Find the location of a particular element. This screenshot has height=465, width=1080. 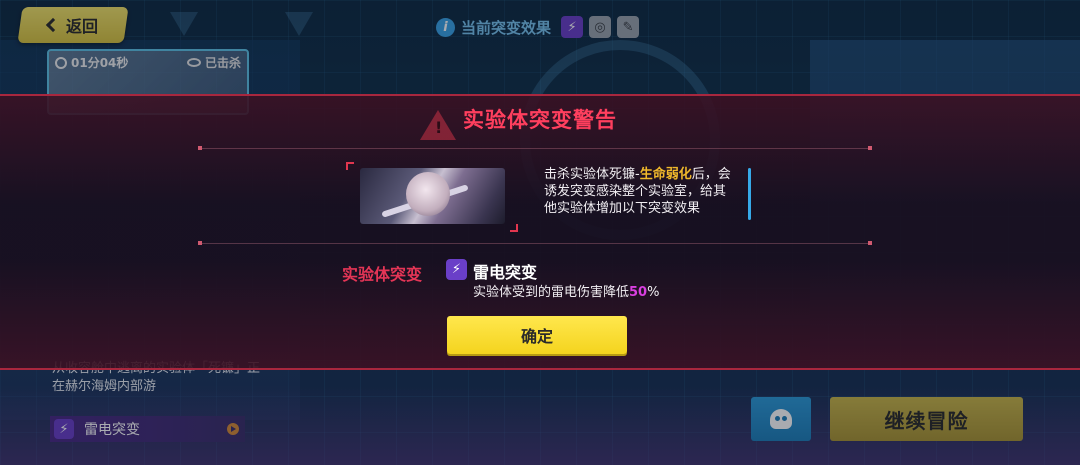

mutation-effect-text: 实验体受到的雷电伤害降低50% is located at coordinates (566, 290).